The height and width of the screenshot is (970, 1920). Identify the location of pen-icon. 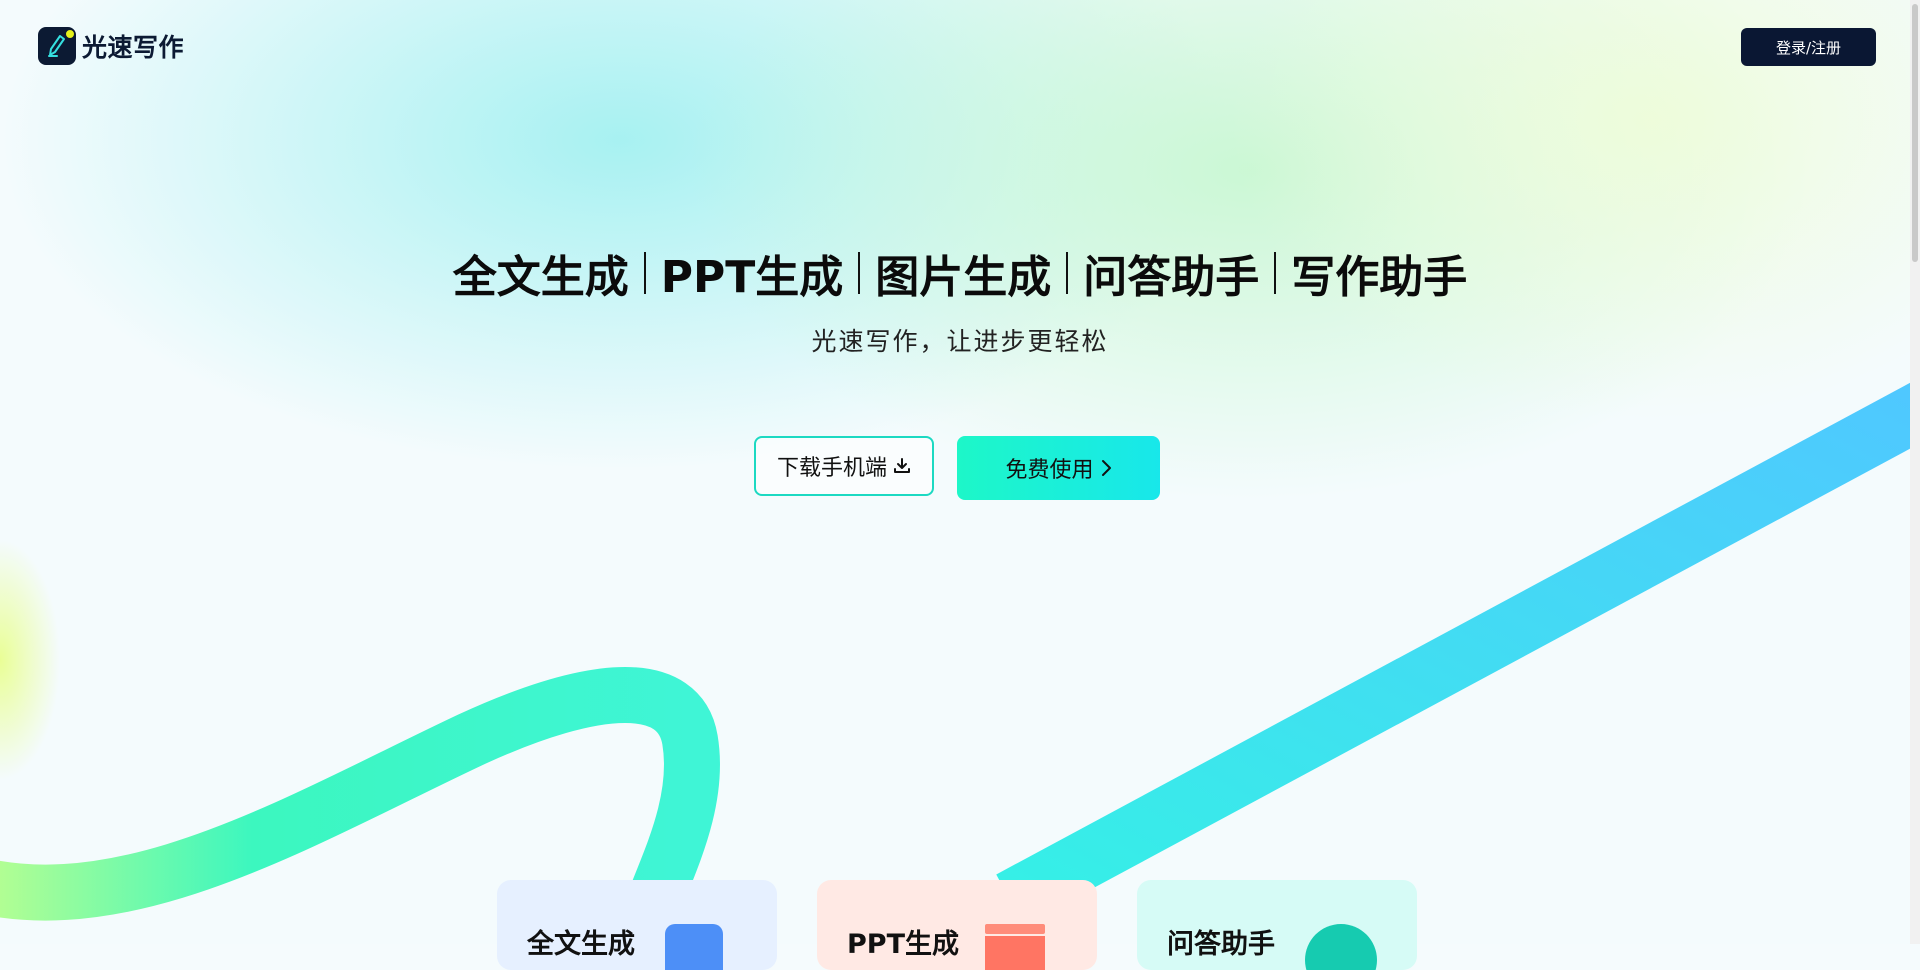
(56, 46).